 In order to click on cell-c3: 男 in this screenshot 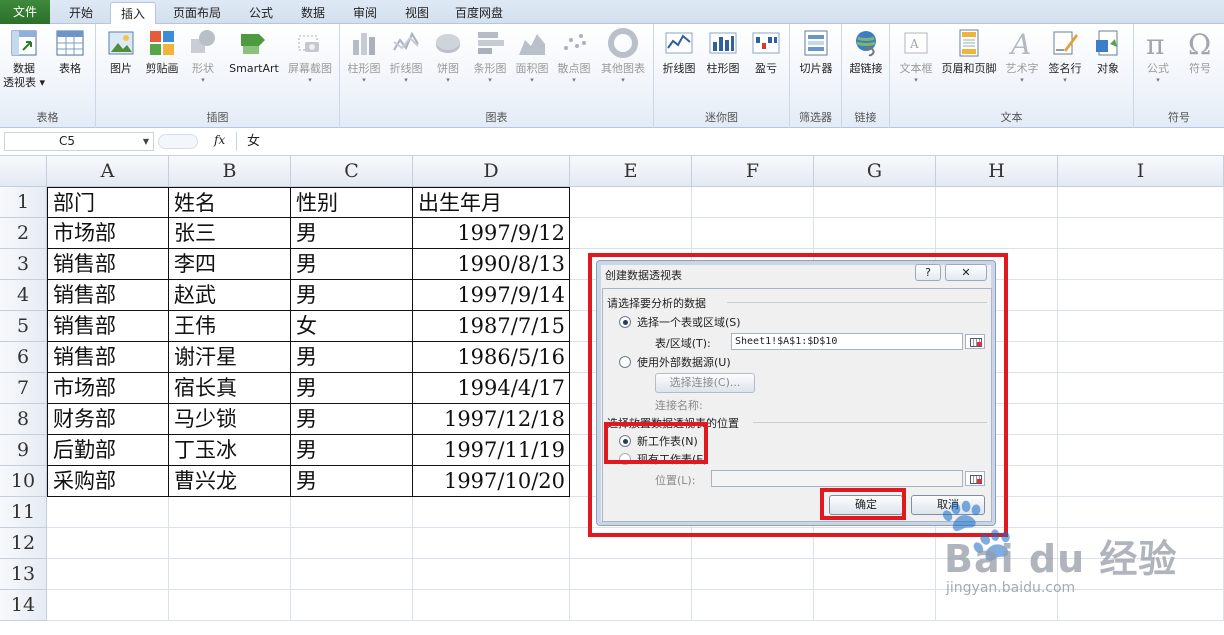, I will do `click(352, 264)`.